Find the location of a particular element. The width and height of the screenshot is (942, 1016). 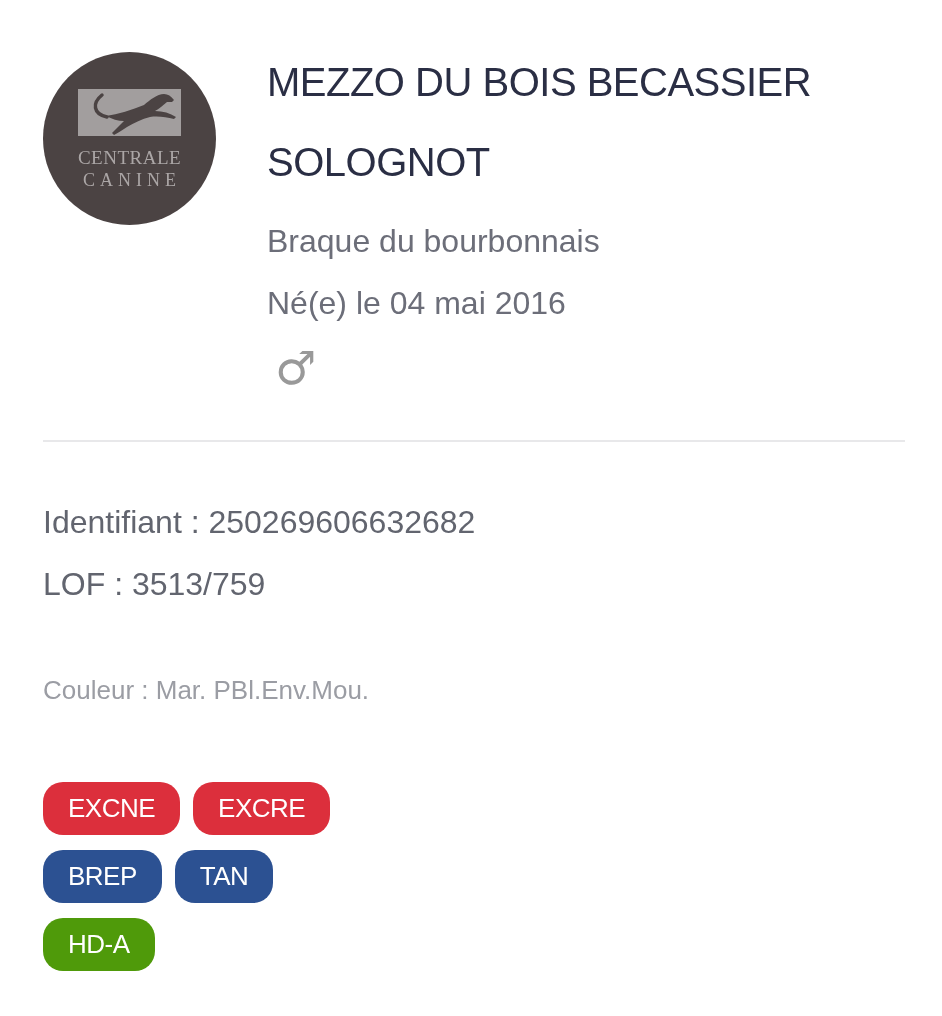

logo-text: CANINE is located at coordinates (132, 180).